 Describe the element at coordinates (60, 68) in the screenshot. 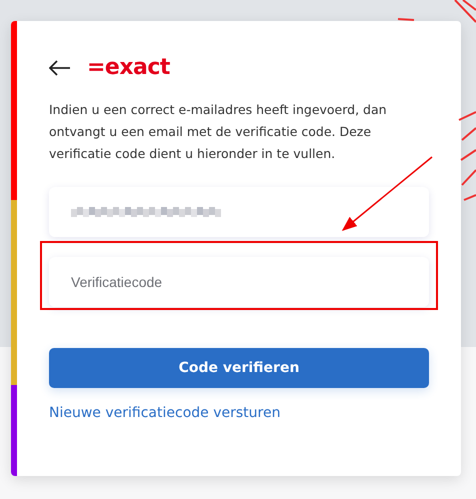

I see `back-arrow-icon` at that location.